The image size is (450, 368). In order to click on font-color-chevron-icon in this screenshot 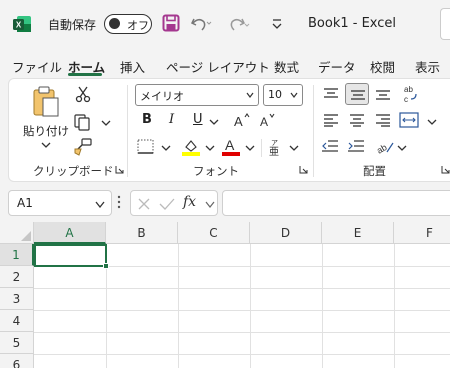, I will do `click(250, 148)`.